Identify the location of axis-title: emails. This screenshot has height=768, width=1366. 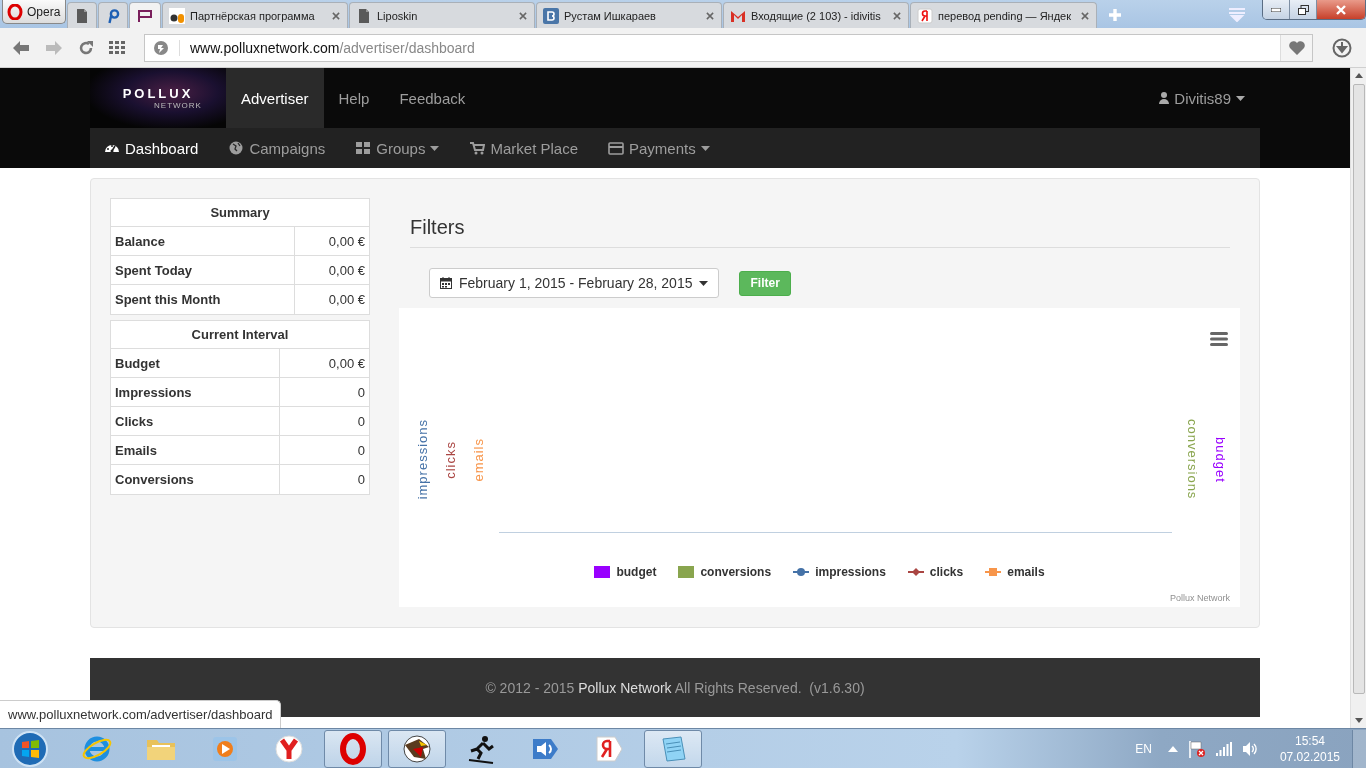
(479, 459).